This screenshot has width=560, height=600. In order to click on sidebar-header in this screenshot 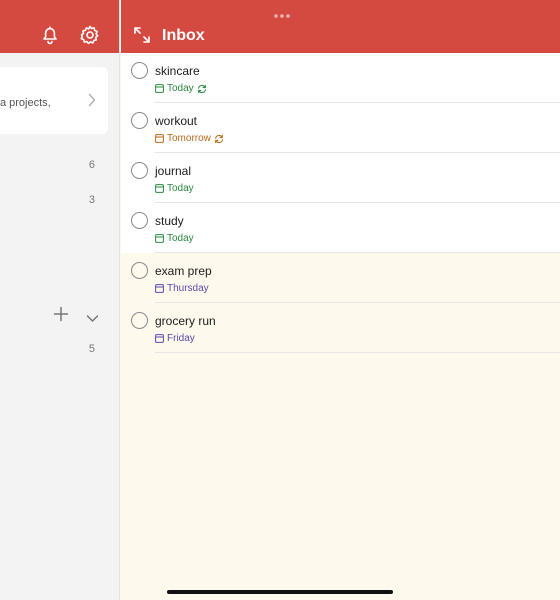, I will do `click(59, 26)`.